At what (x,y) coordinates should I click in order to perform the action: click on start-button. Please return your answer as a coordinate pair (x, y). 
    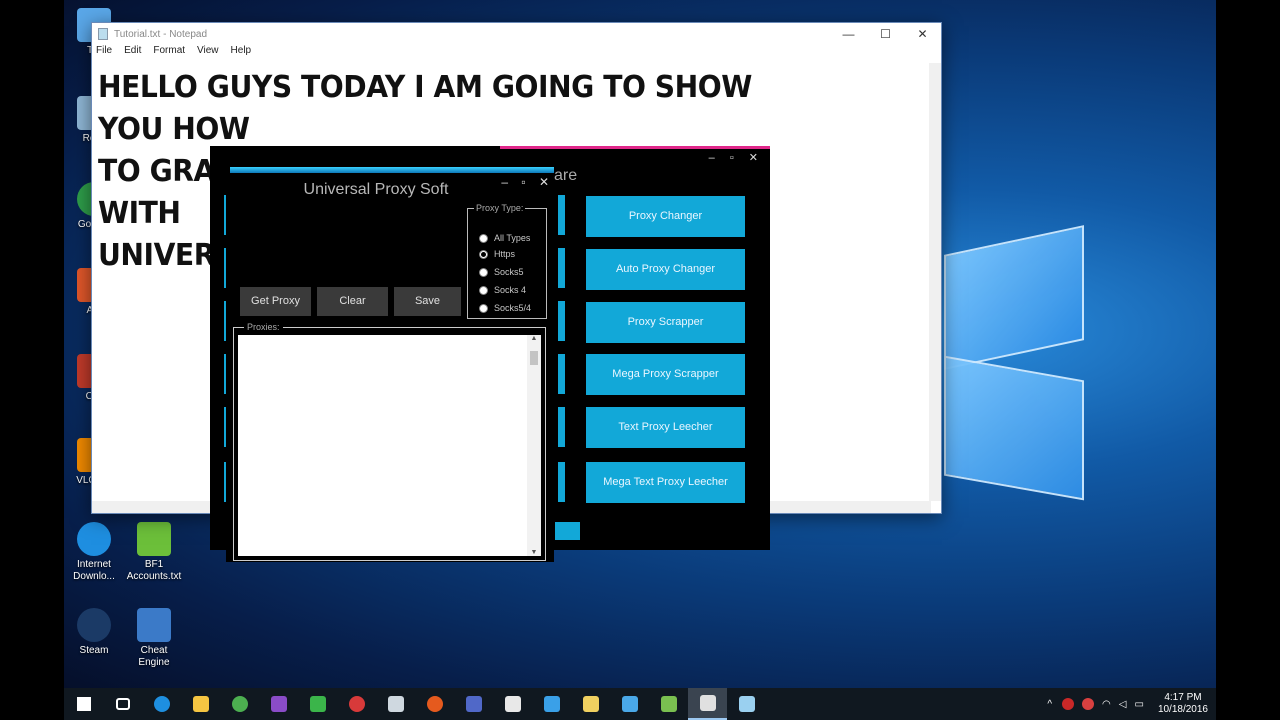
    Looking at the image, I should click on (83, 704).